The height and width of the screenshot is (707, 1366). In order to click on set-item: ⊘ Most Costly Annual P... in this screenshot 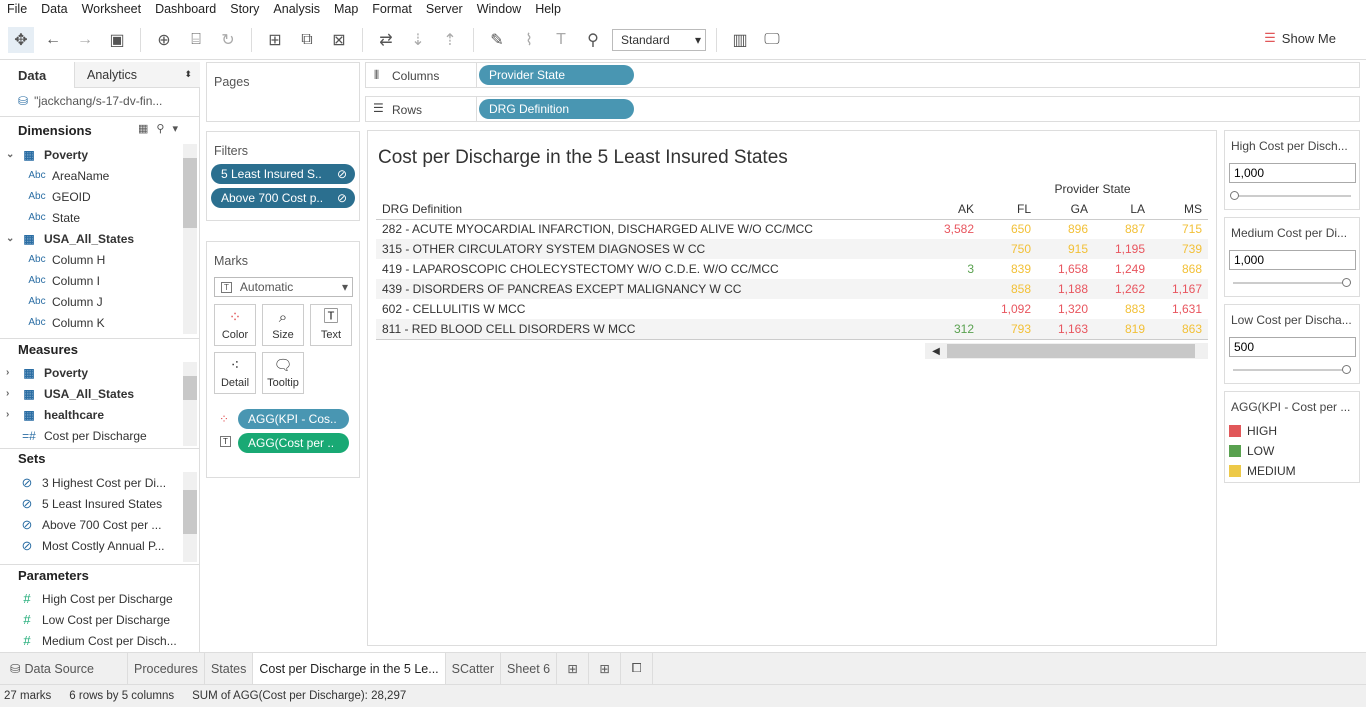, I will do `click(92, 545)`.